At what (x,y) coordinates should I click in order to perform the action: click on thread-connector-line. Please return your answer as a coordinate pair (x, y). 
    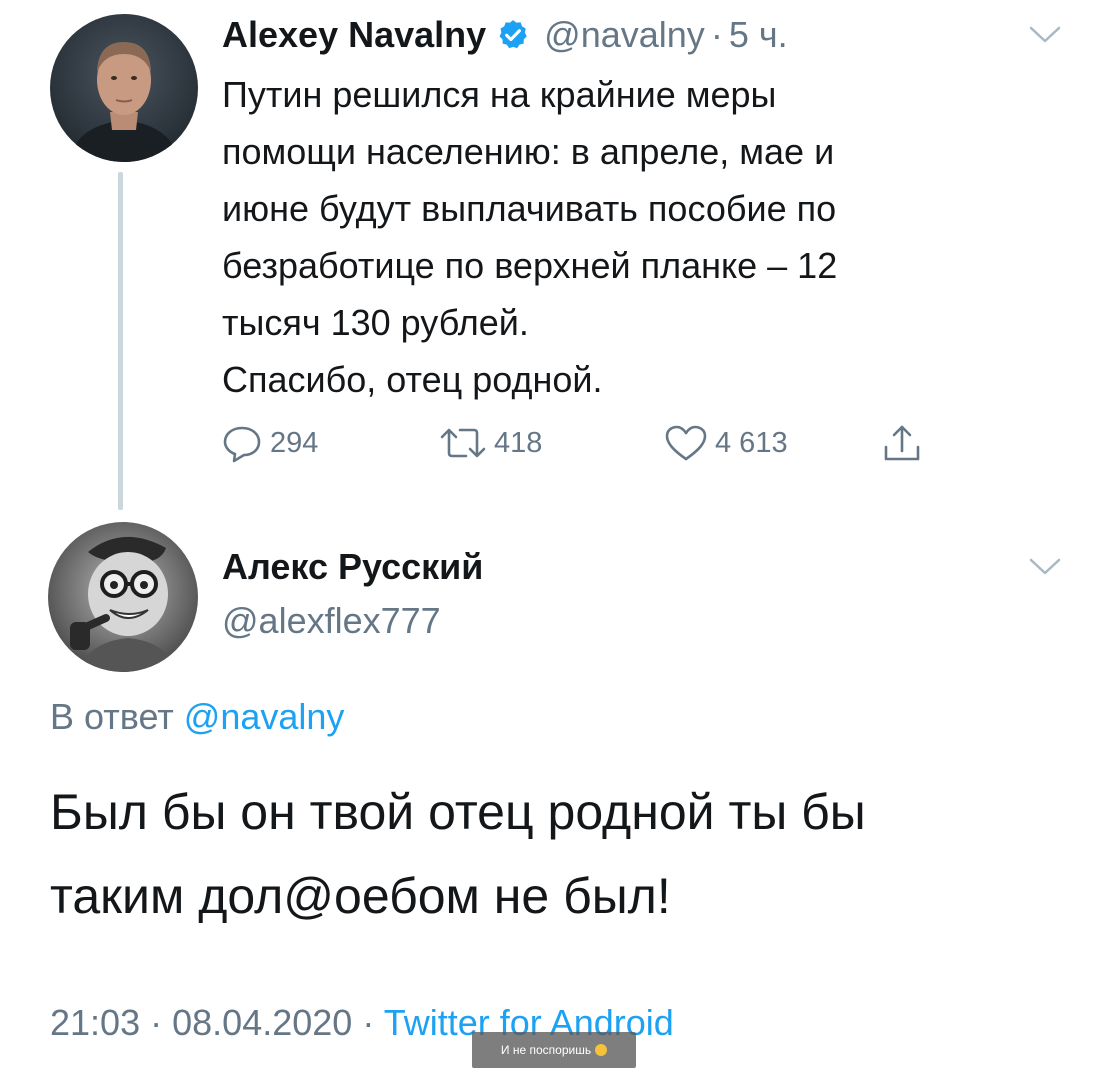
    Looking at the image, I should click on (120, 341).